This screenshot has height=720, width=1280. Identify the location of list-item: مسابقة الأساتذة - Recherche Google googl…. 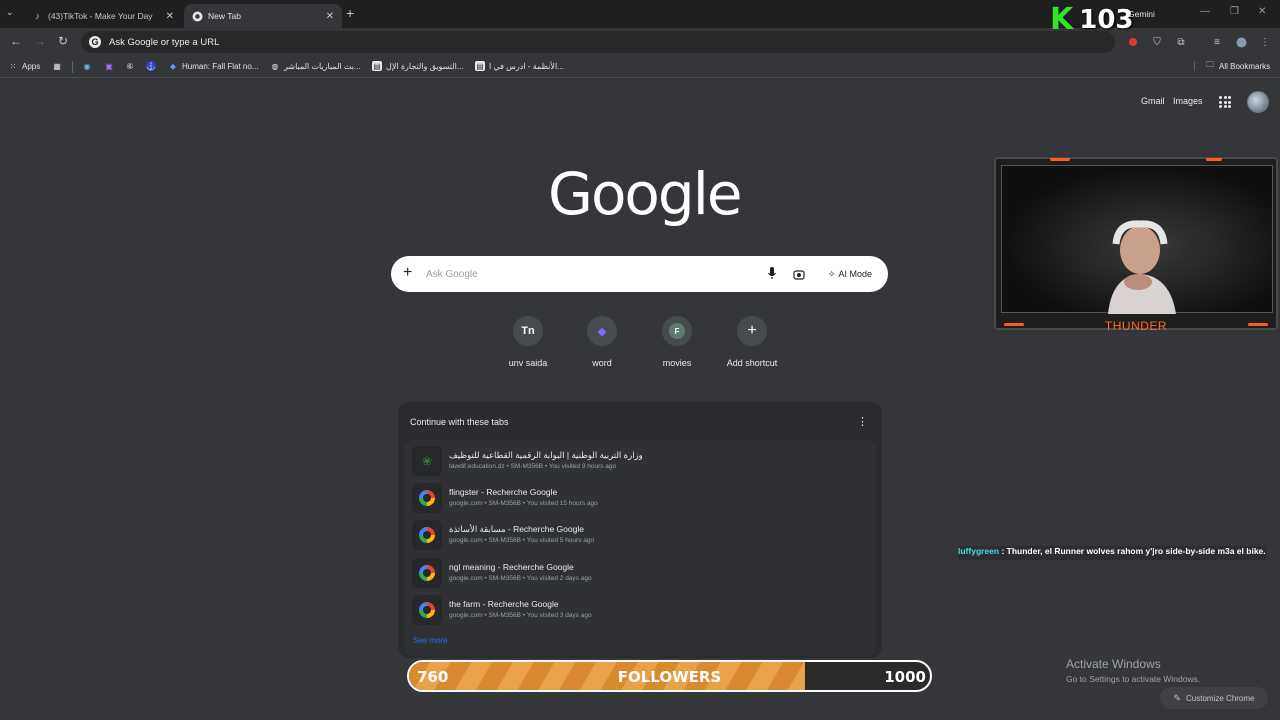
(640, 535).